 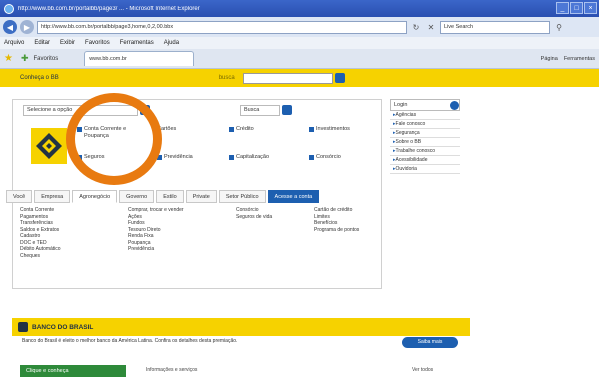 I want to click on tab-governo: Governo, so click(x=137, y=196).